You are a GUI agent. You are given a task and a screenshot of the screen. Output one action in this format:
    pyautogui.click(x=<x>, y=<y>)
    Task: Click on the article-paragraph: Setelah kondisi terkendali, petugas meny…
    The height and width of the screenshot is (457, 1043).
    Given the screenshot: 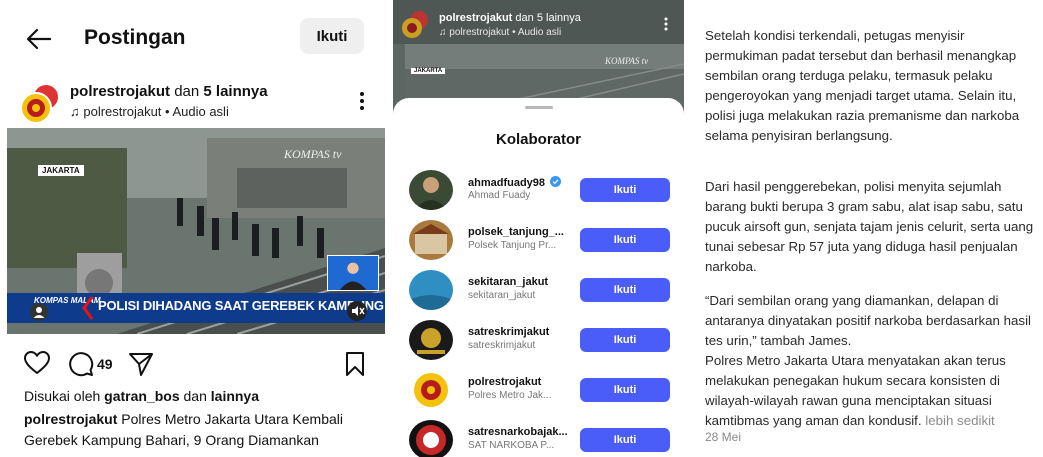 What is the action you would take?
    pyautogui.click(x=862, y=85)
    